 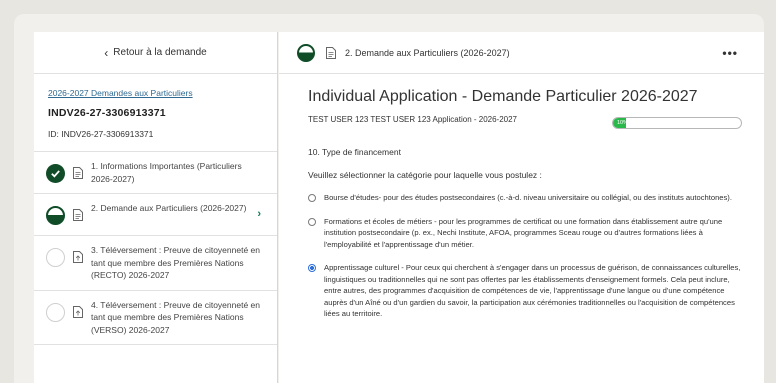 What do you see at coordinates (106, 52) in the screenshot?
I see `chevron-left-icon: ‹` at bounding box center [106, 52].